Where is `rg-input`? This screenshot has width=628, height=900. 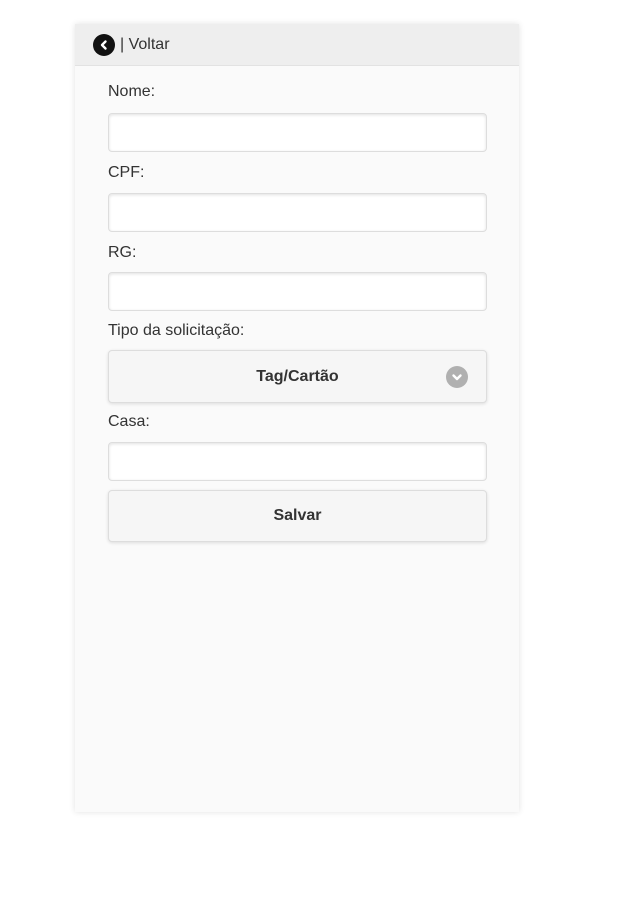 rg-input is located at coordinates (297, 291).